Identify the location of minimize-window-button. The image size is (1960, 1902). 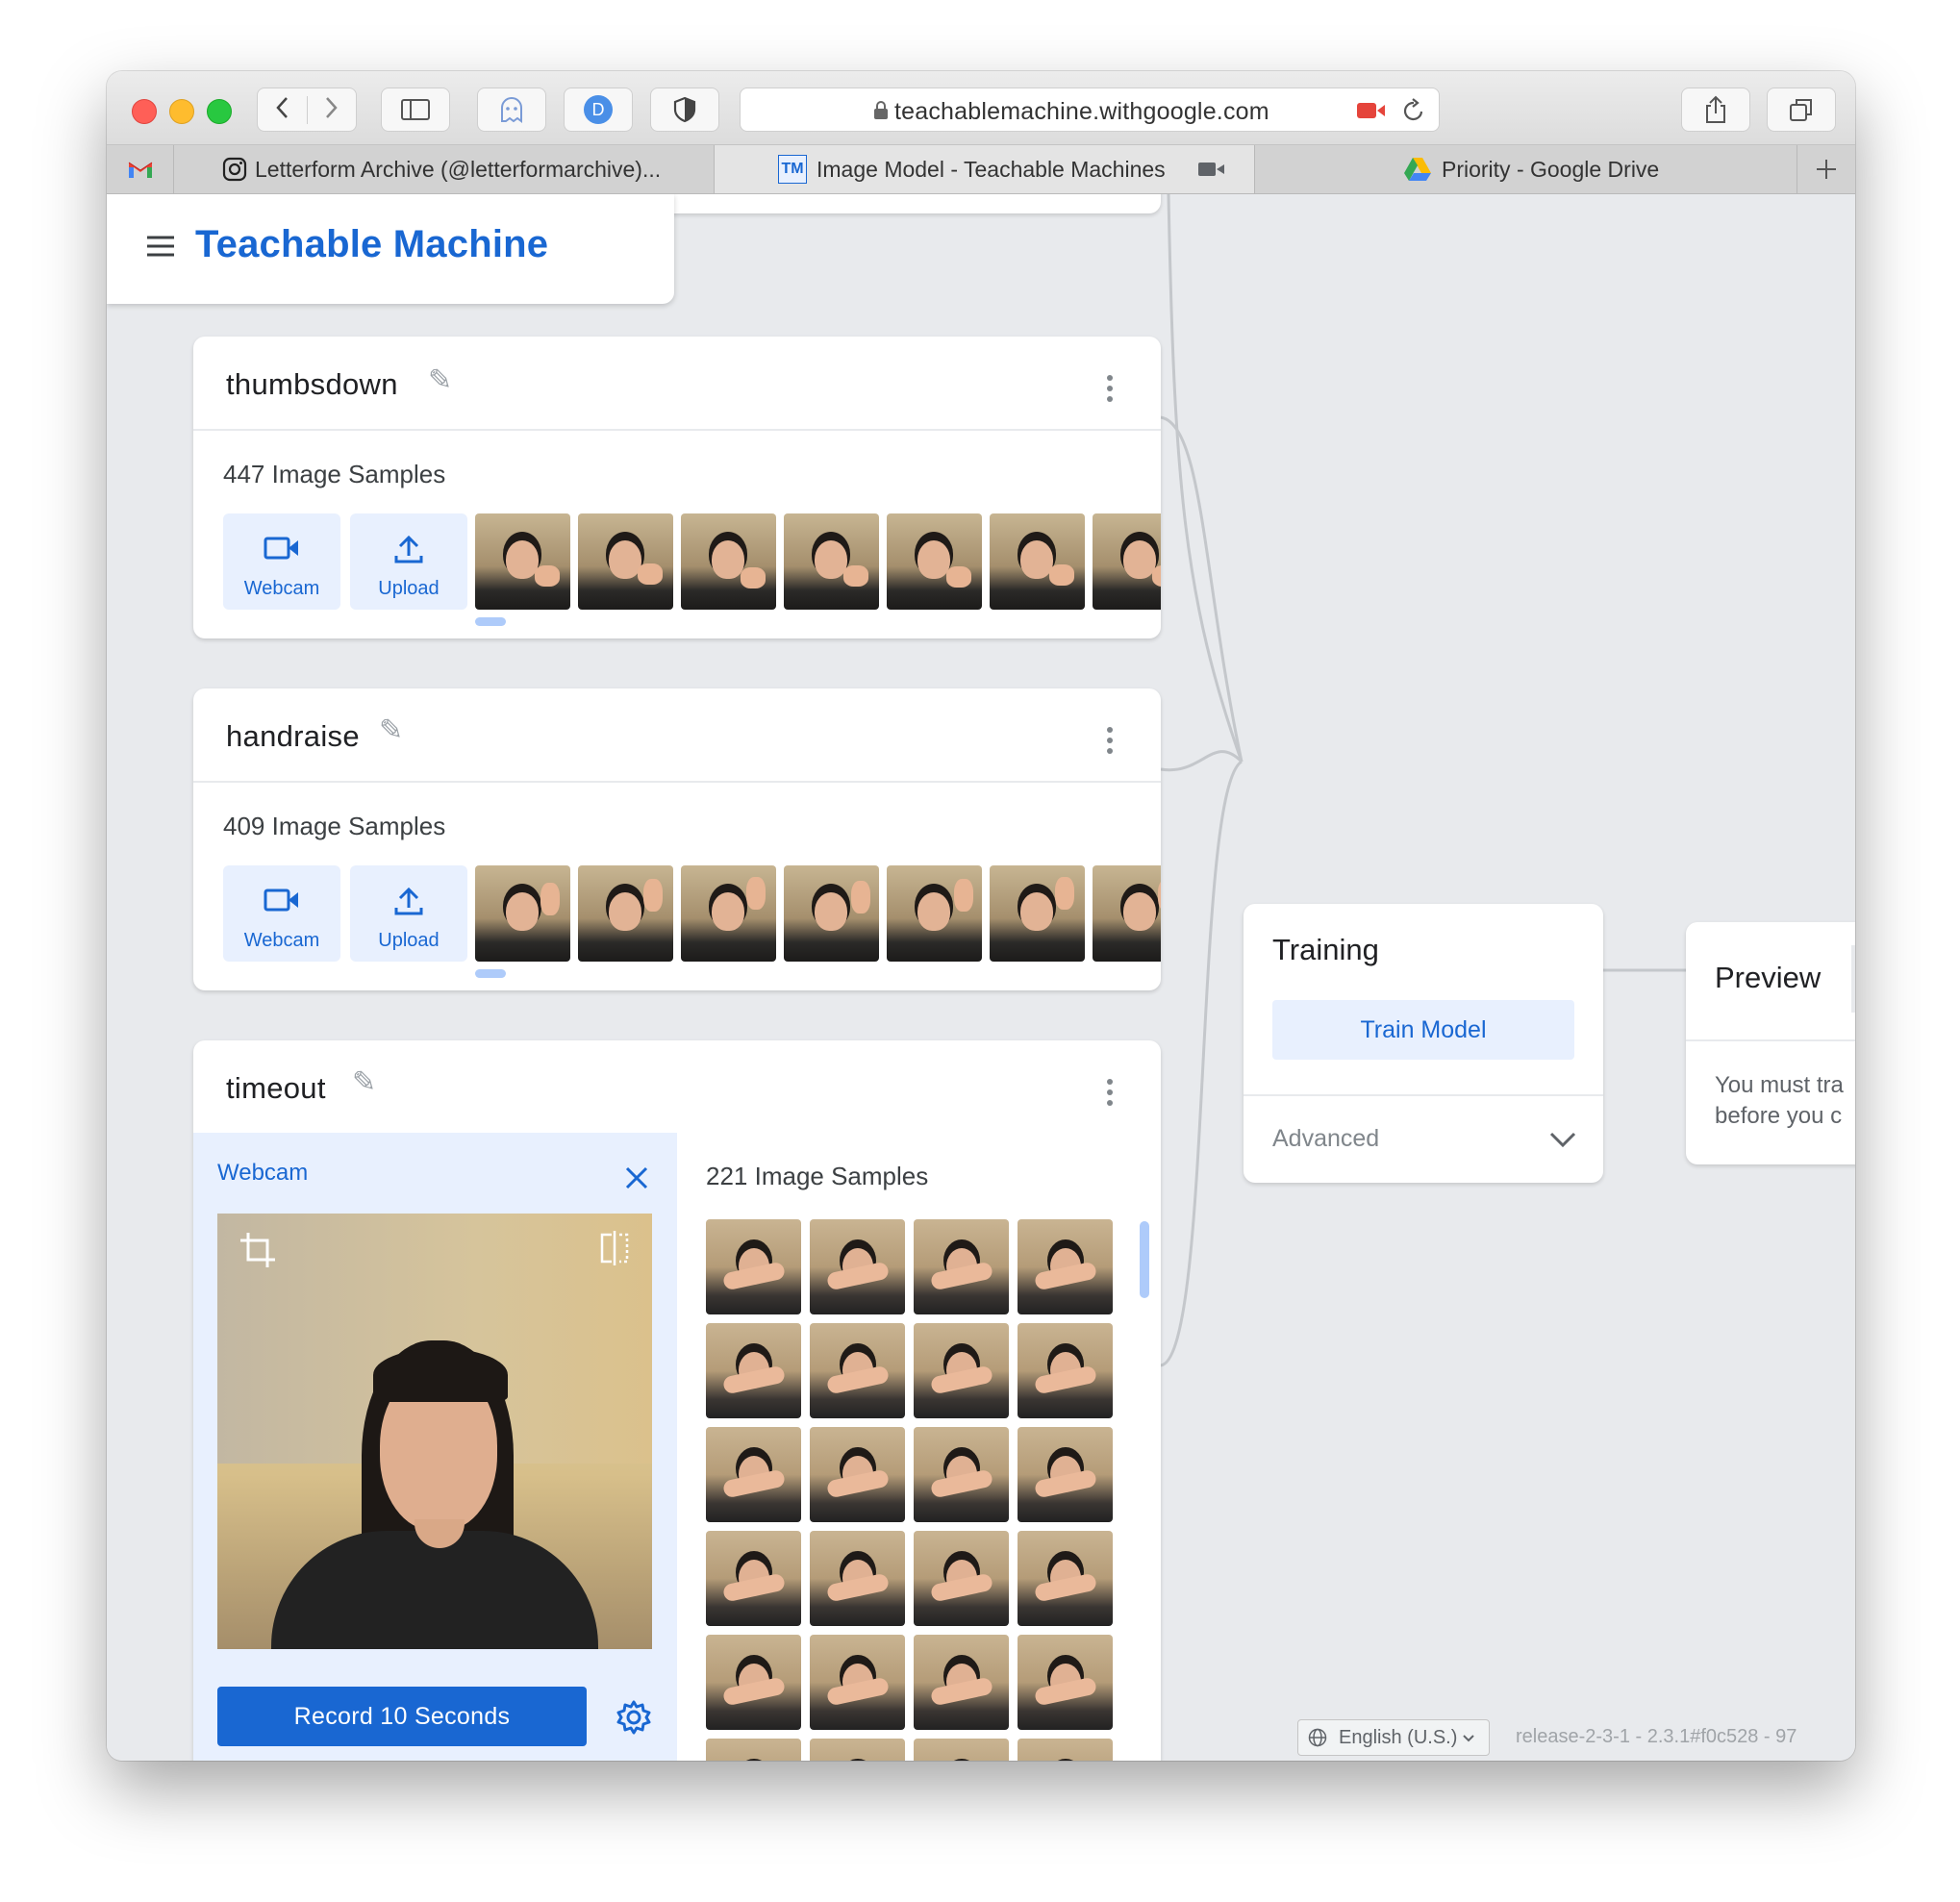
(181, 111).